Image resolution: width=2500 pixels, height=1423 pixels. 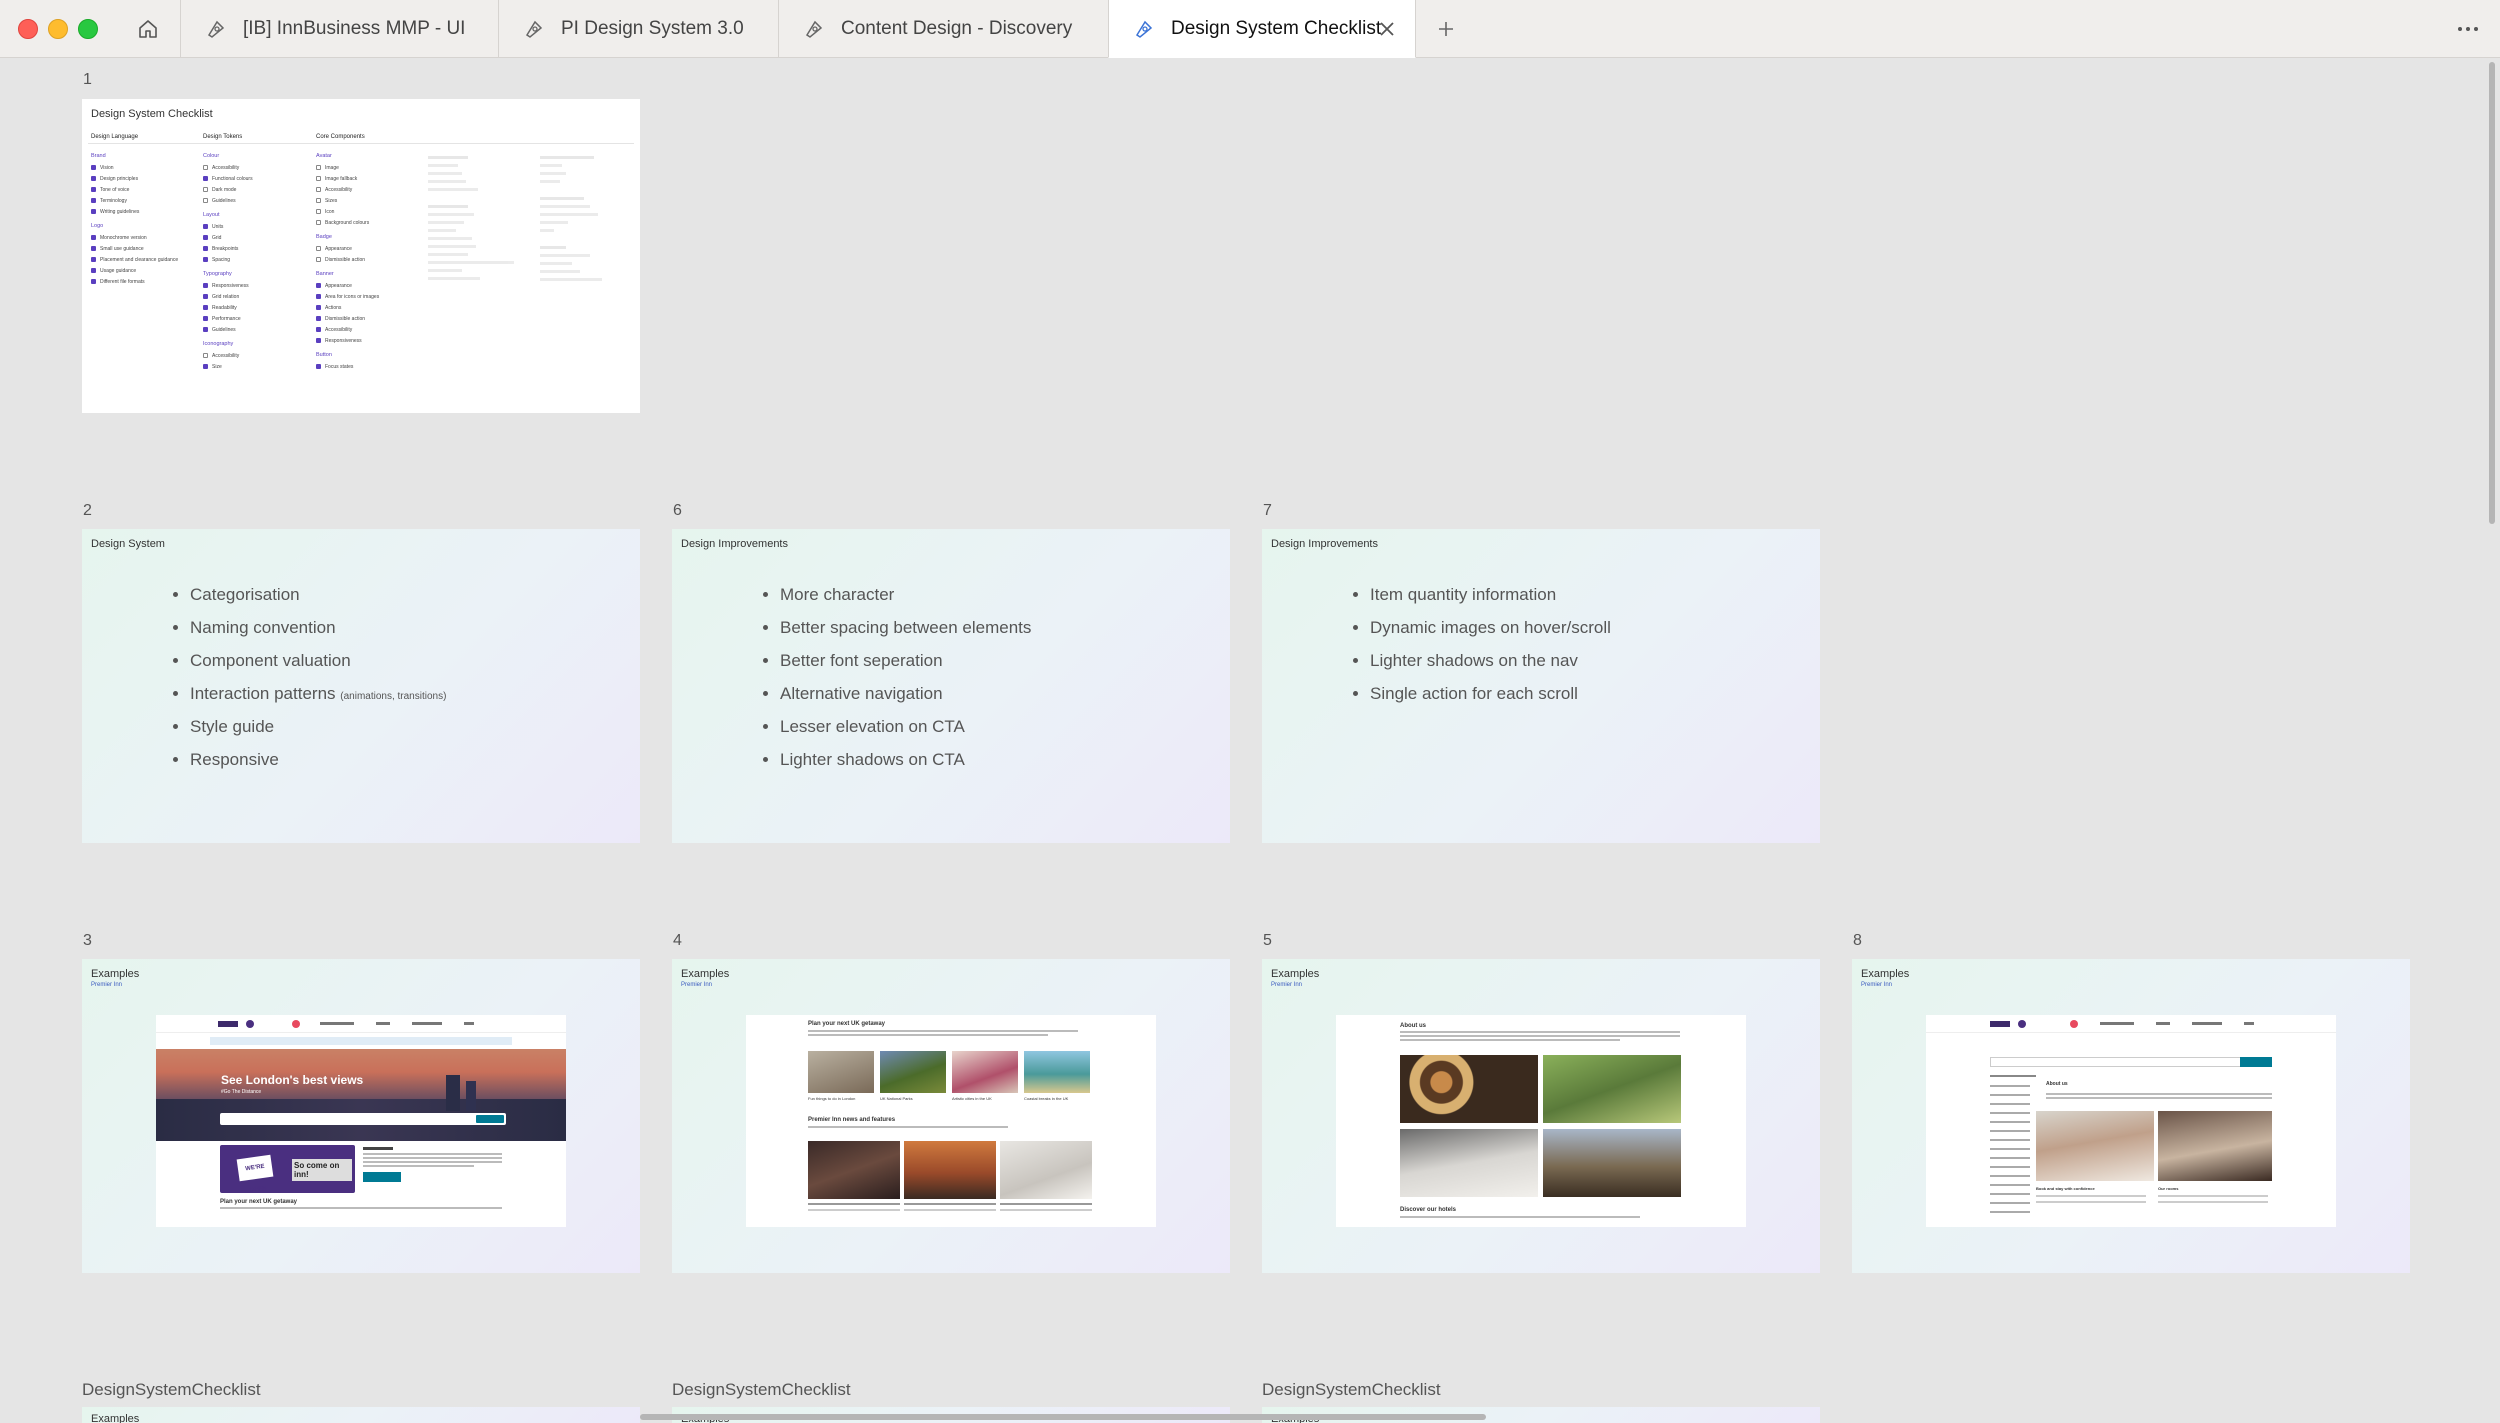 I want to click on checklist-item-label: Vision, so click(x=107, y=167).